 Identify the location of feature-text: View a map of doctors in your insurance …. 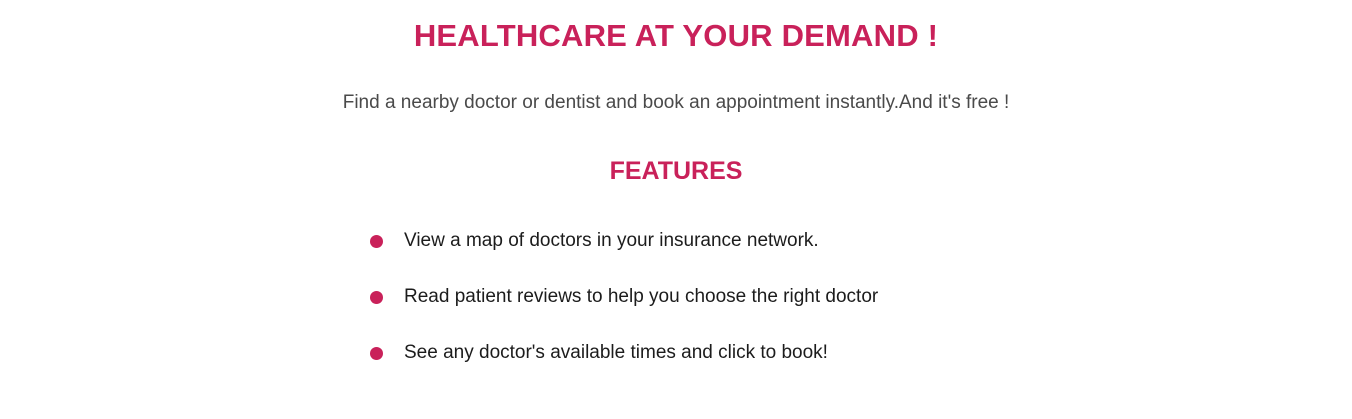
(611, 240).